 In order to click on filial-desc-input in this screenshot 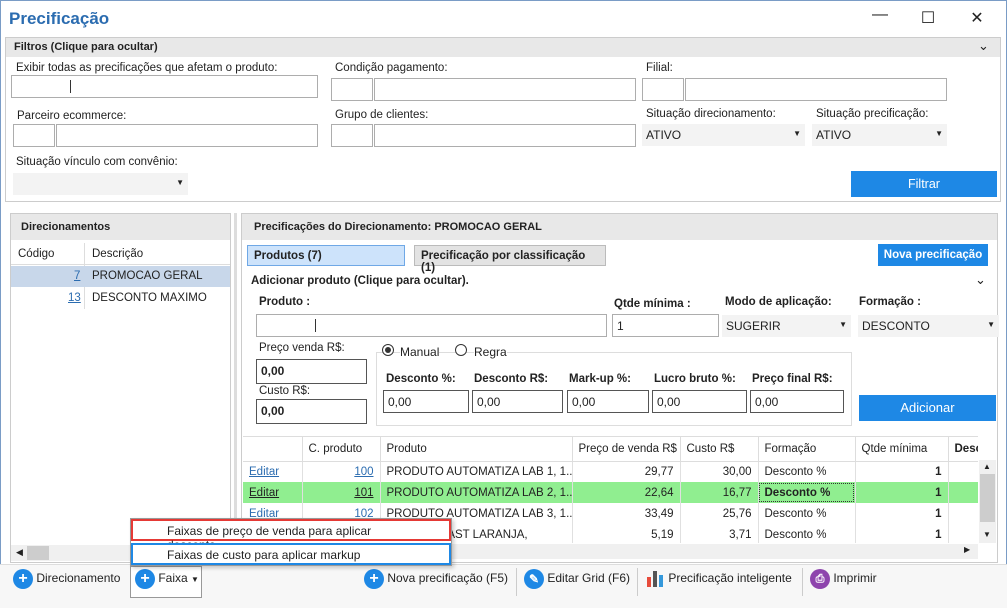, I will do `click(816, 89)`.